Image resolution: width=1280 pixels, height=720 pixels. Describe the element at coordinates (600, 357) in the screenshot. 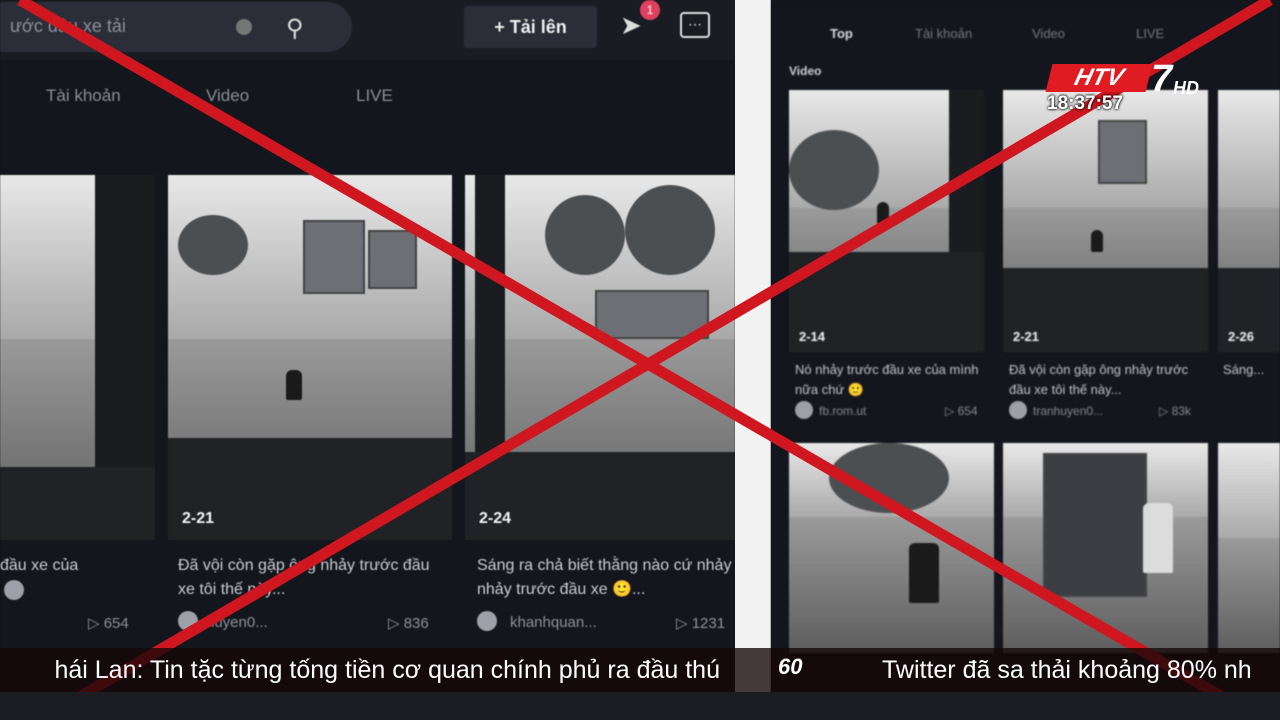

I see `video-thumbnail: 2-24` at that location.